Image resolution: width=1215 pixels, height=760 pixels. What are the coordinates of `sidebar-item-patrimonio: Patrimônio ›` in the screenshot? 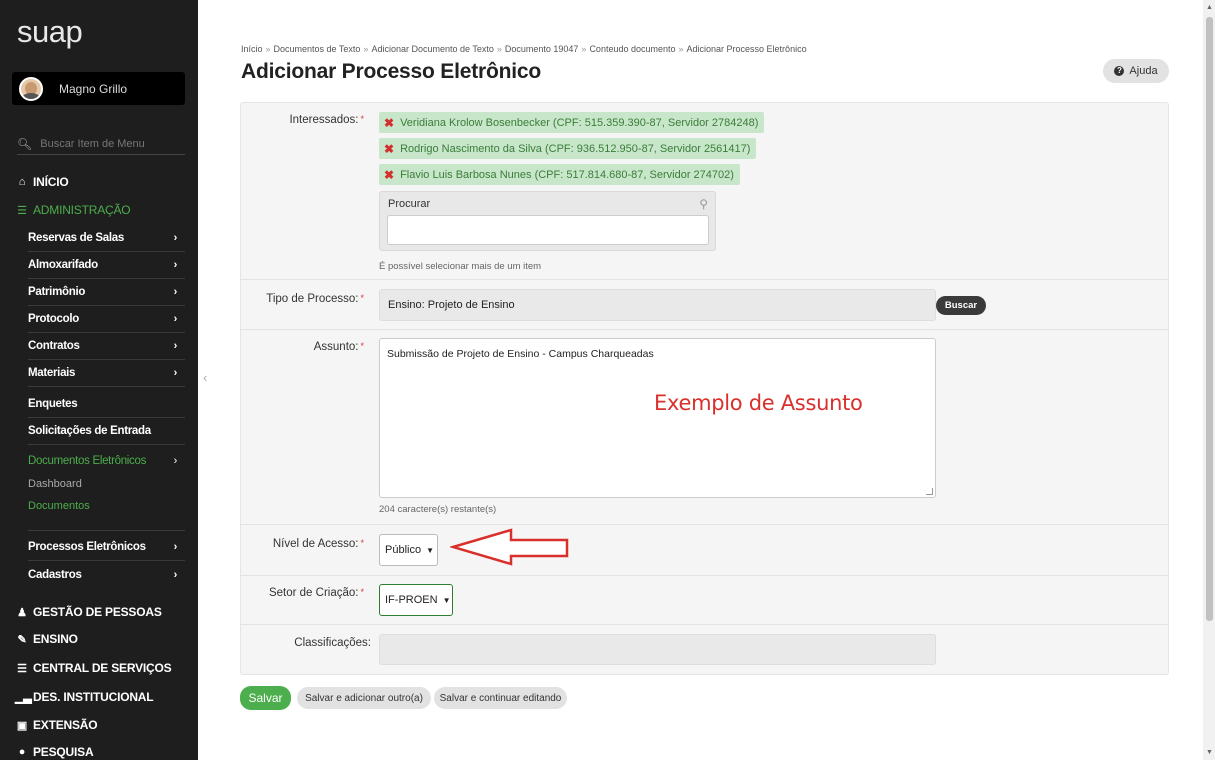 It's located at (106, 292).